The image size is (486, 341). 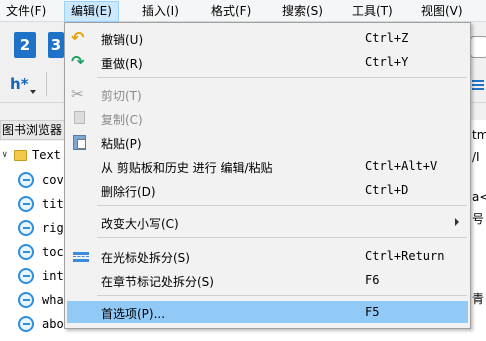 I want to click on book-browser-tree: ∨ Text cov tit rig toc int wha abo, so click(x=35, y=241).